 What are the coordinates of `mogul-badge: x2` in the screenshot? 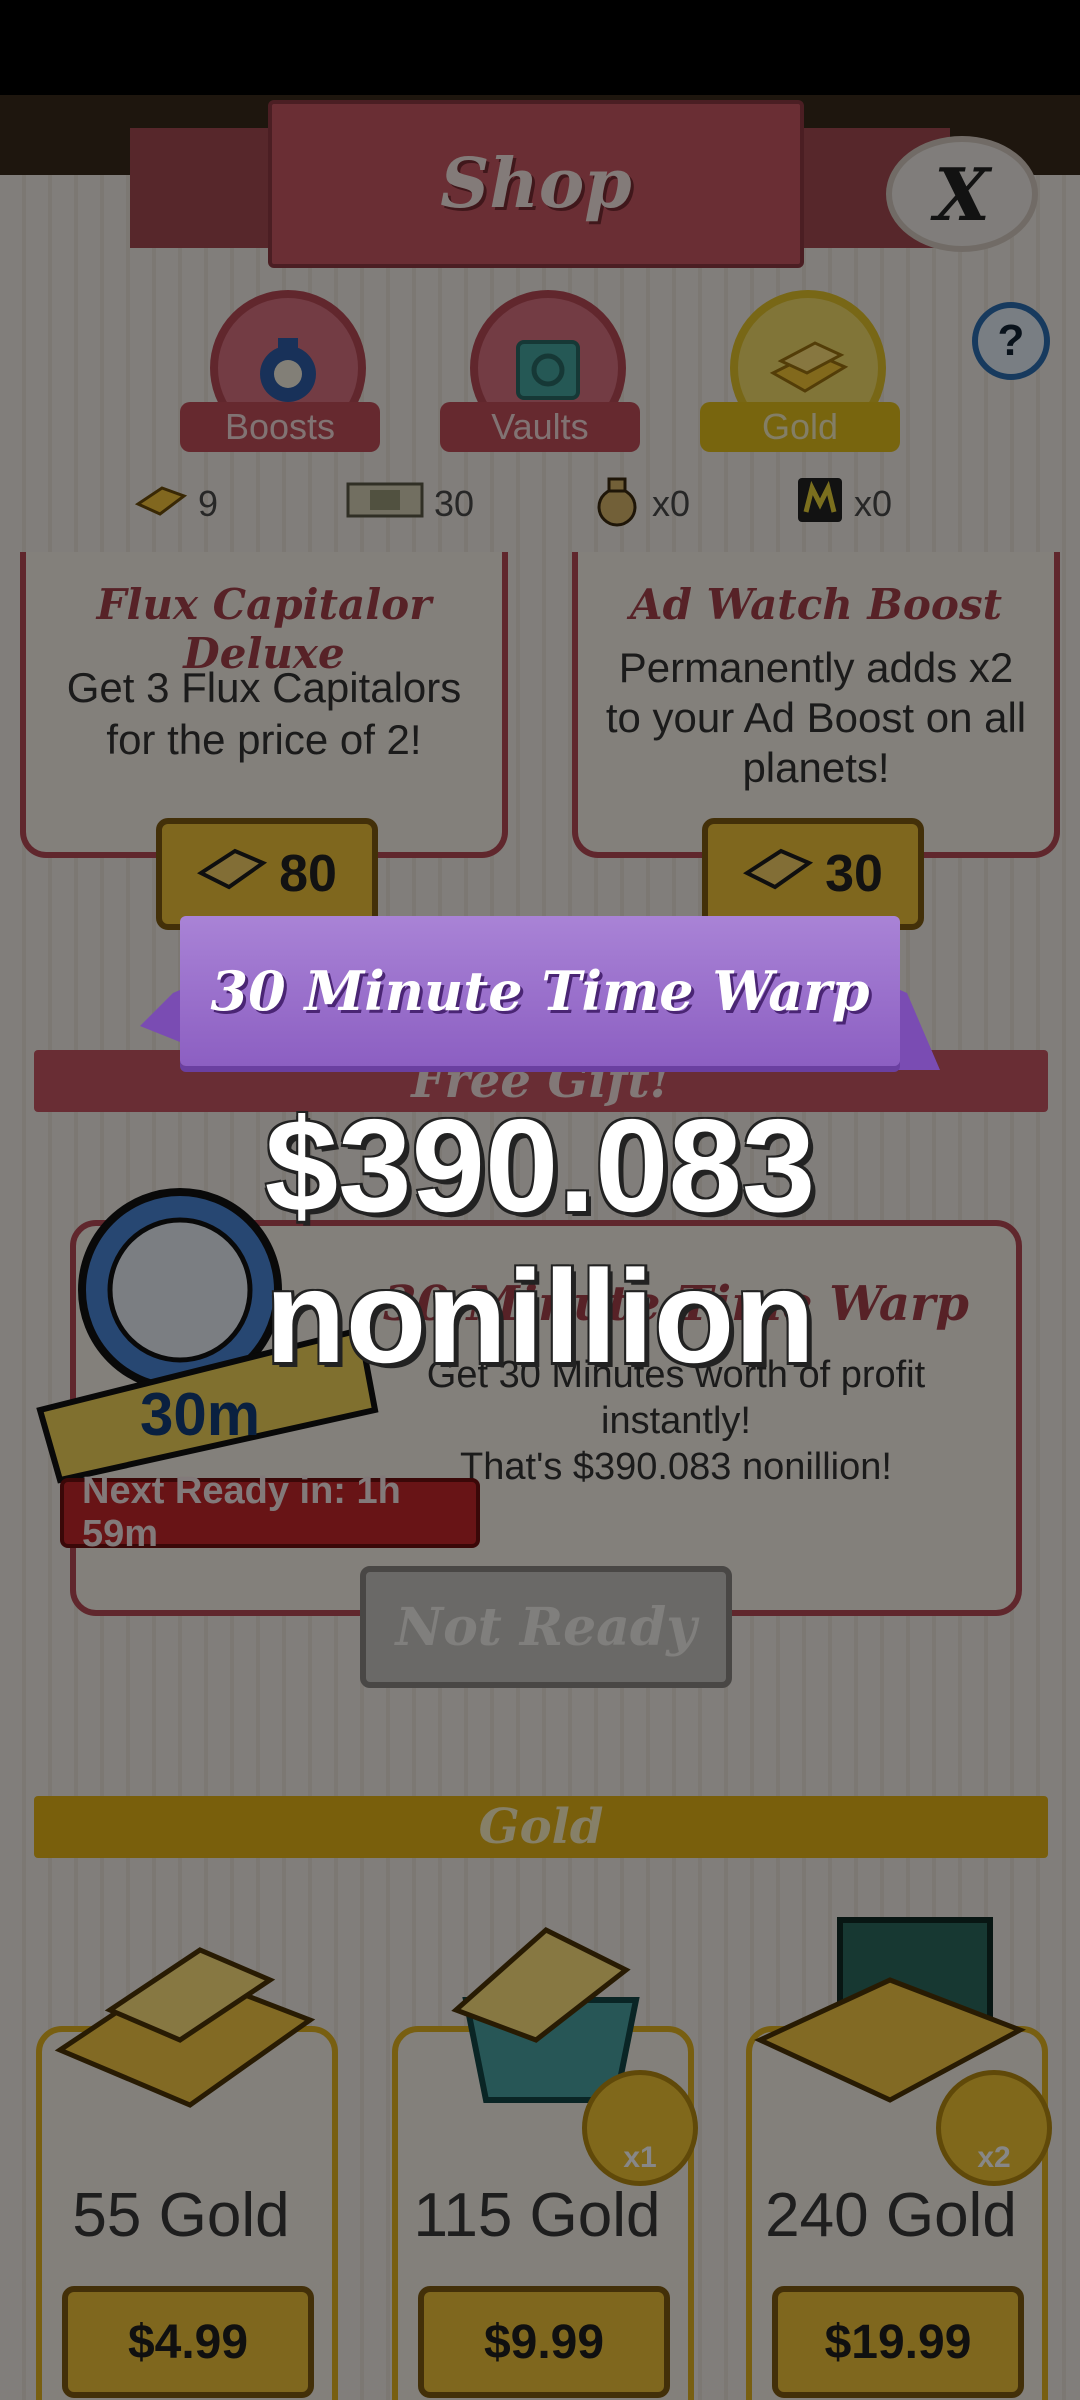 It's located at (994, 2128).